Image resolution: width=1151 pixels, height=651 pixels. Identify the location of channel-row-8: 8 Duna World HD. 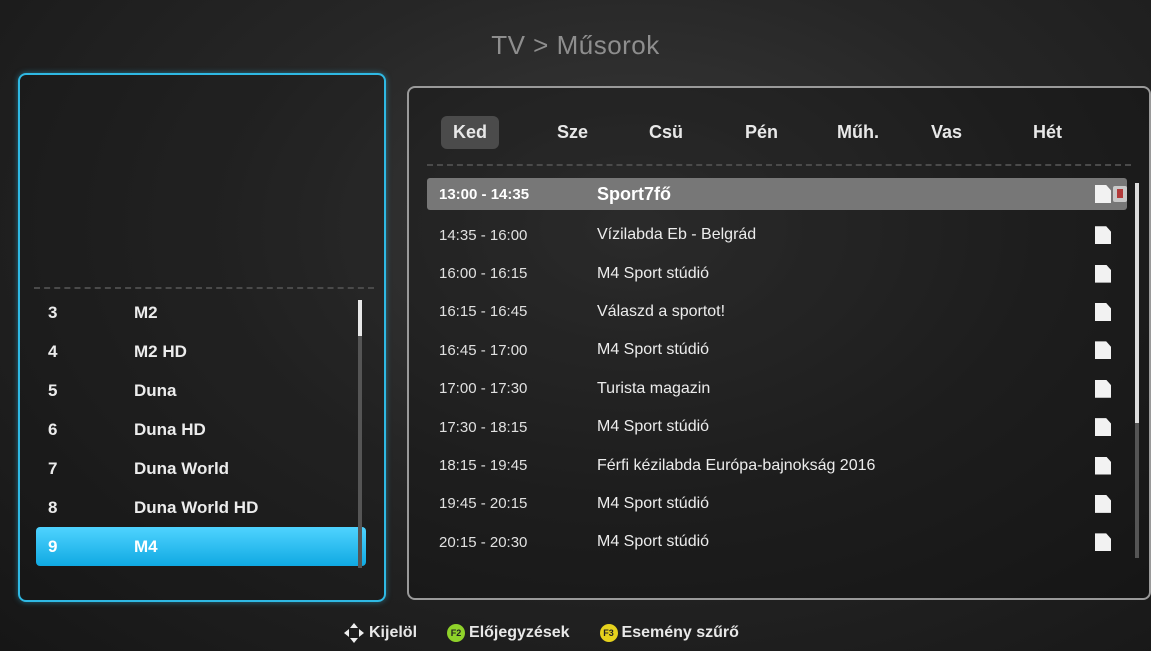
(201, 507).